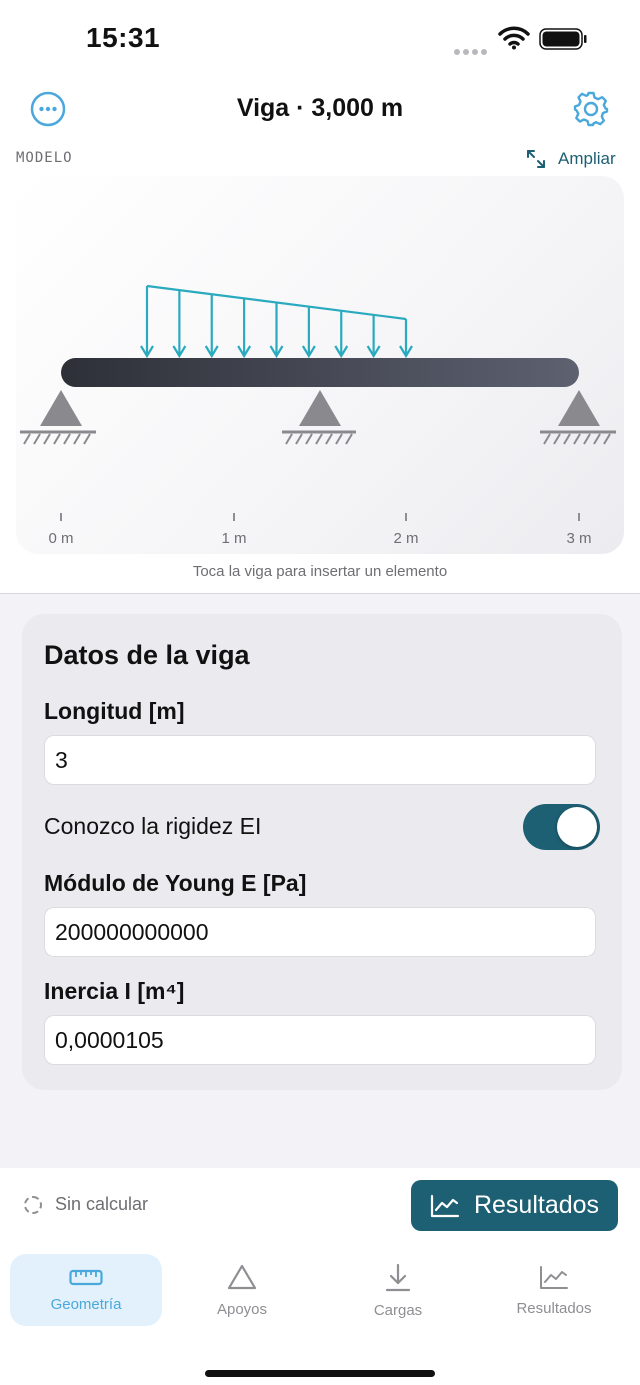 This screenshot has height=1385, width=640. Describe the element at coordinates (536, 1205) in the screenshot. I see `results-button-label: Resultados` at that location.